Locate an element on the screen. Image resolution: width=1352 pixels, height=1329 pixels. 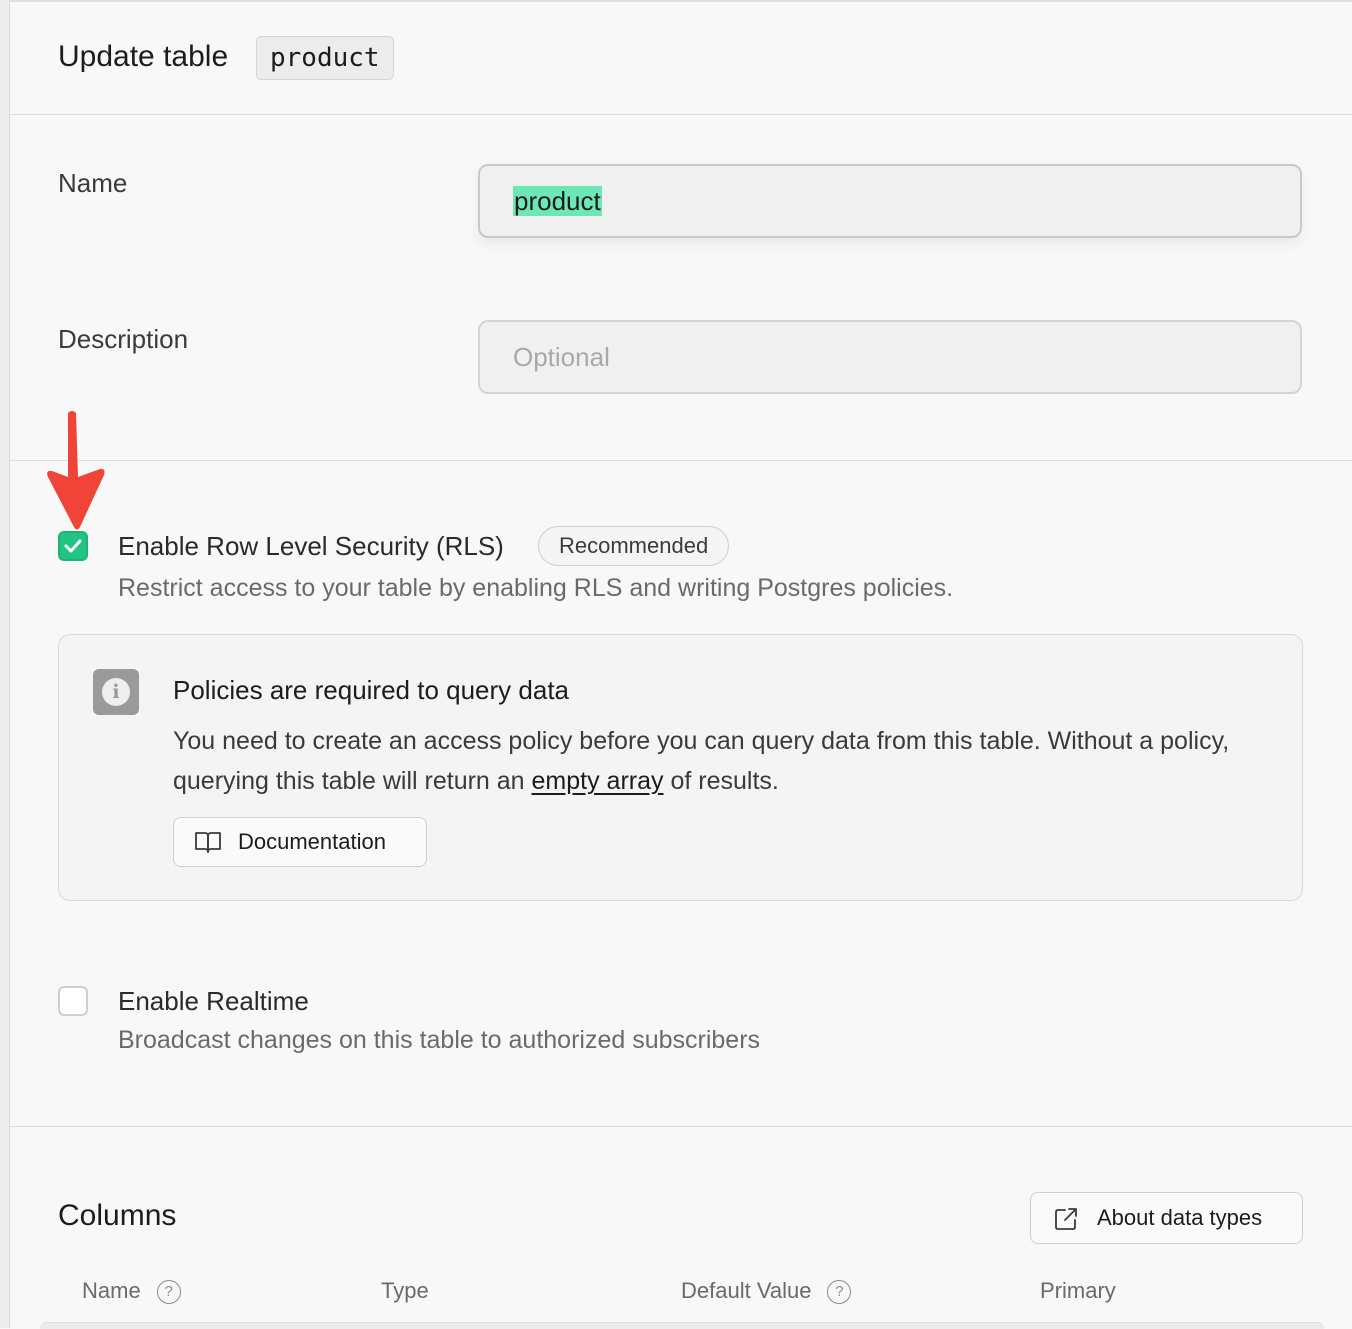
form-divider is located at coordinates (681, 460).